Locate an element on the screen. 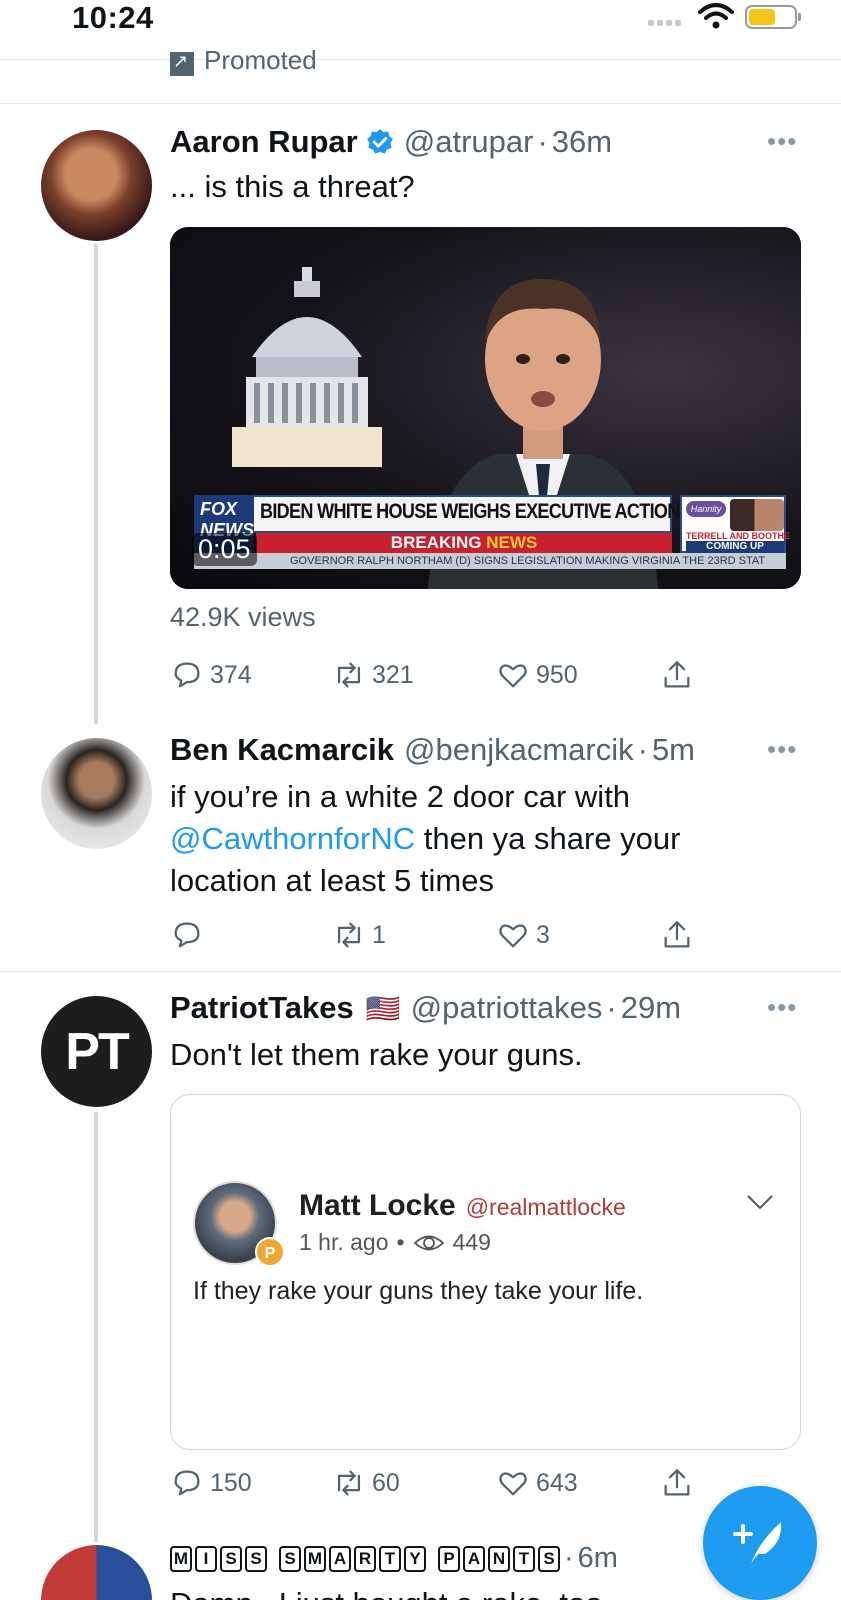 This screenshot has height=1600, width=841. handle: @atrupar is located at coordinates (469, 142).